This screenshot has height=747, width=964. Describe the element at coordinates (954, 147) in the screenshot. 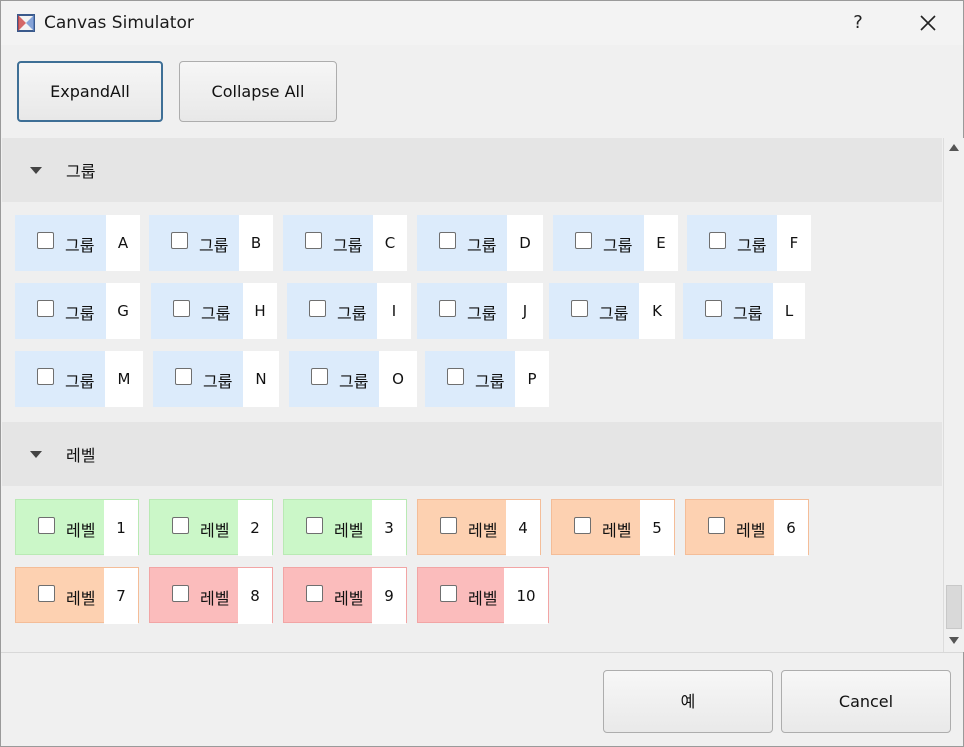

I see `scroll-up-icon` at that location.